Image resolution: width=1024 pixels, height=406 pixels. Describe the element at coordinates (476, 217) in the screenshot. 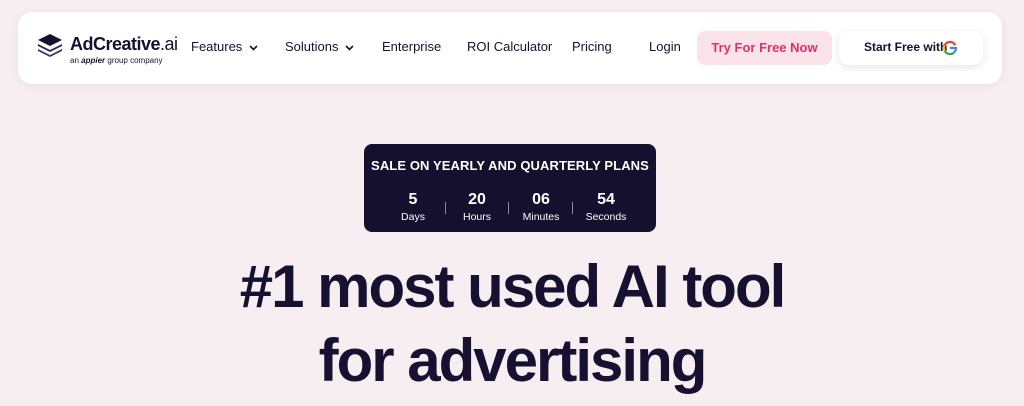

I see `countdown-hours-unit: Hours` at that location.